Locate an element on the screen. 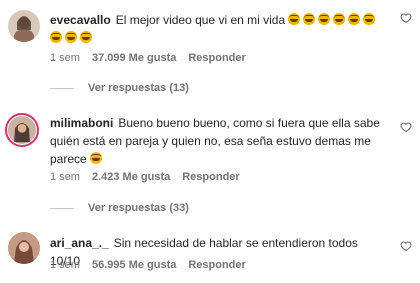 The height and width of the screenshot is (283, 420). comment-likes: 37.099 Me gusta is located at coordinates (134, 58).